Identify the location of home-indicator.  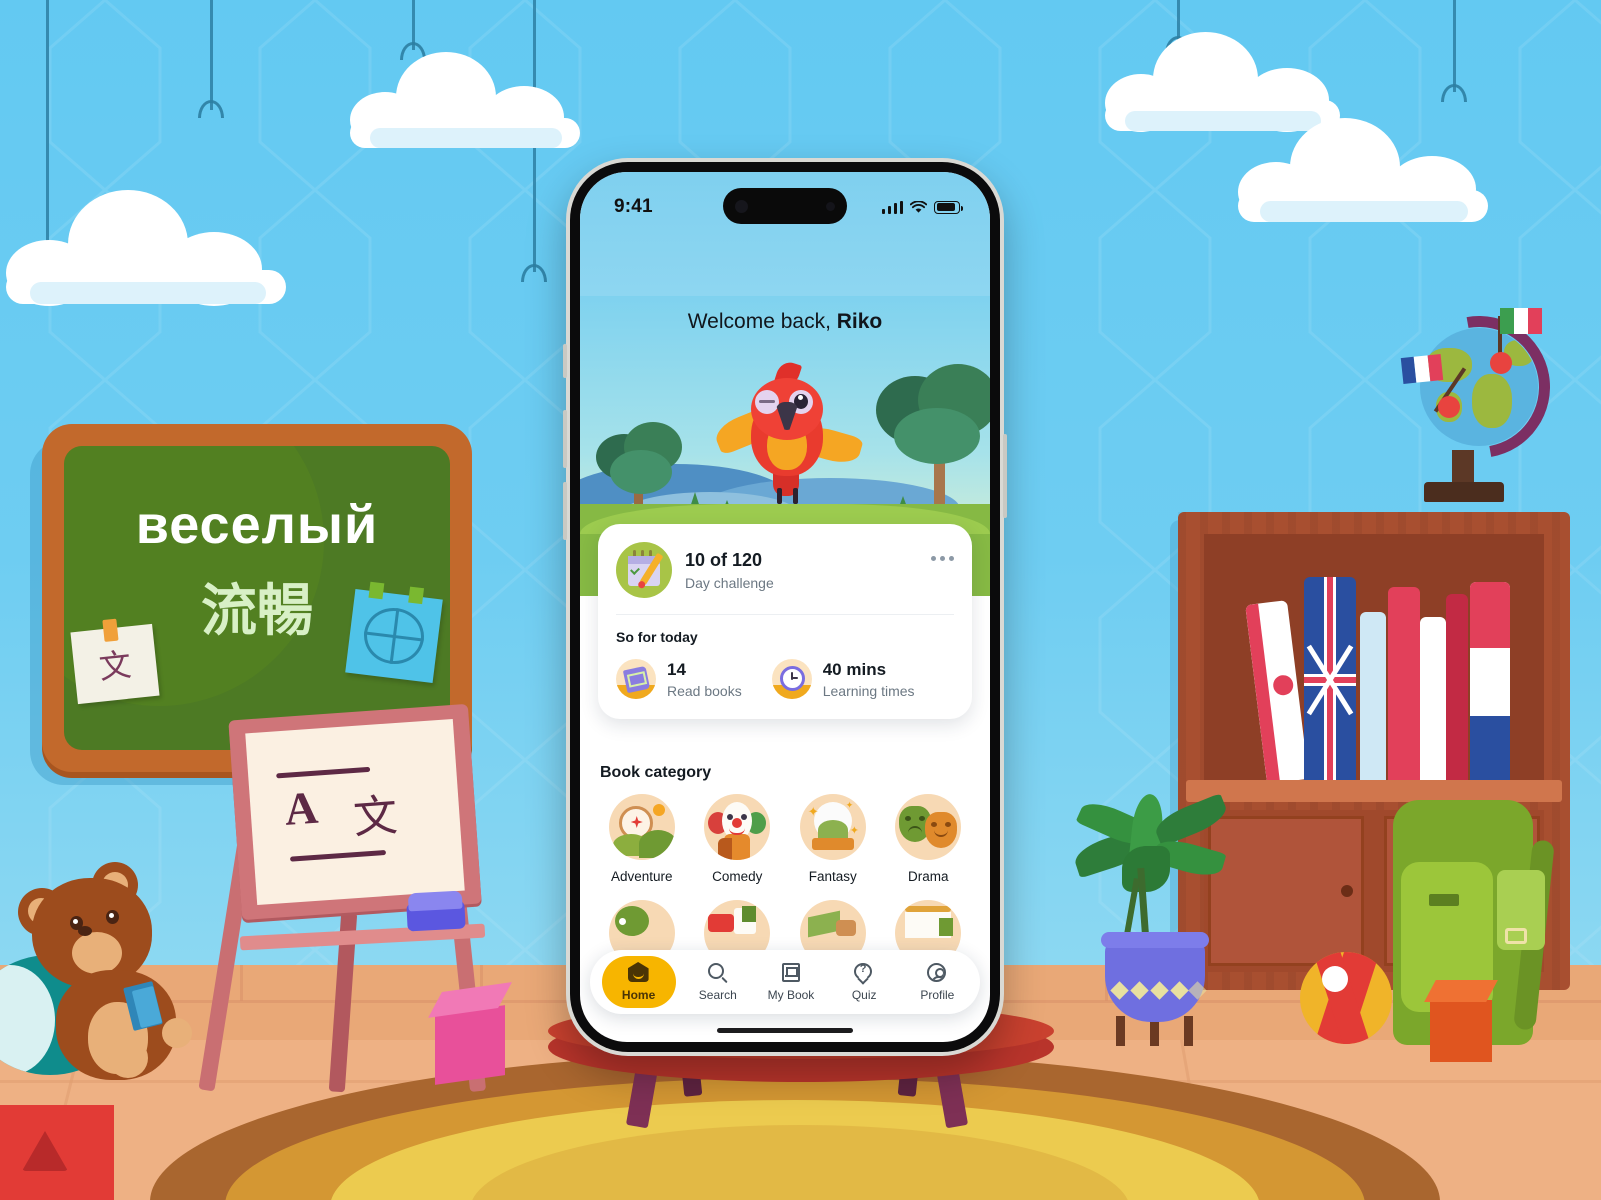
(785, 1030).